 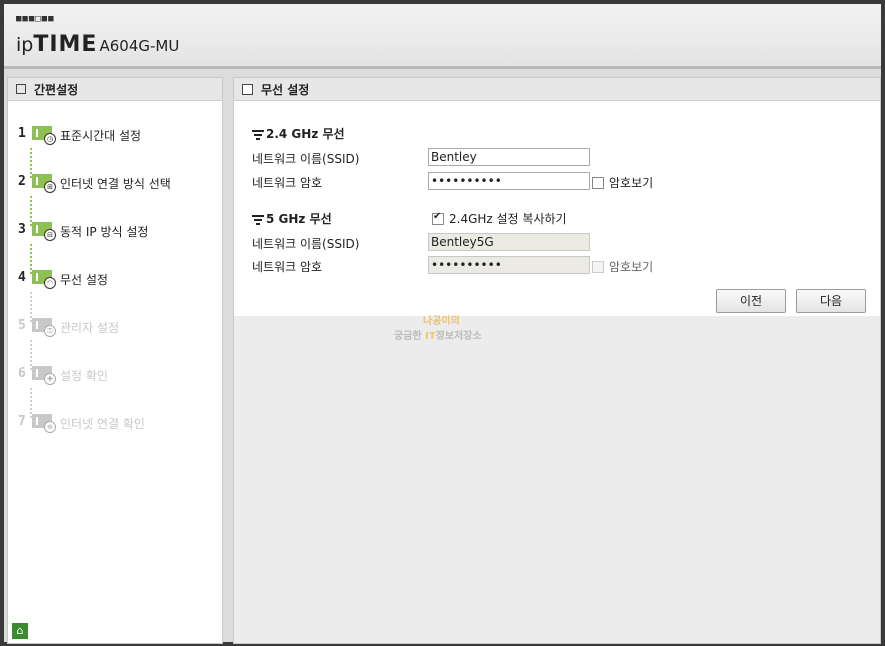 What do you see at coordinates (509, 242) in the screenshot?
I see `wifi5-ssid-input: Bentley5G` at bounding box center [509, 242].